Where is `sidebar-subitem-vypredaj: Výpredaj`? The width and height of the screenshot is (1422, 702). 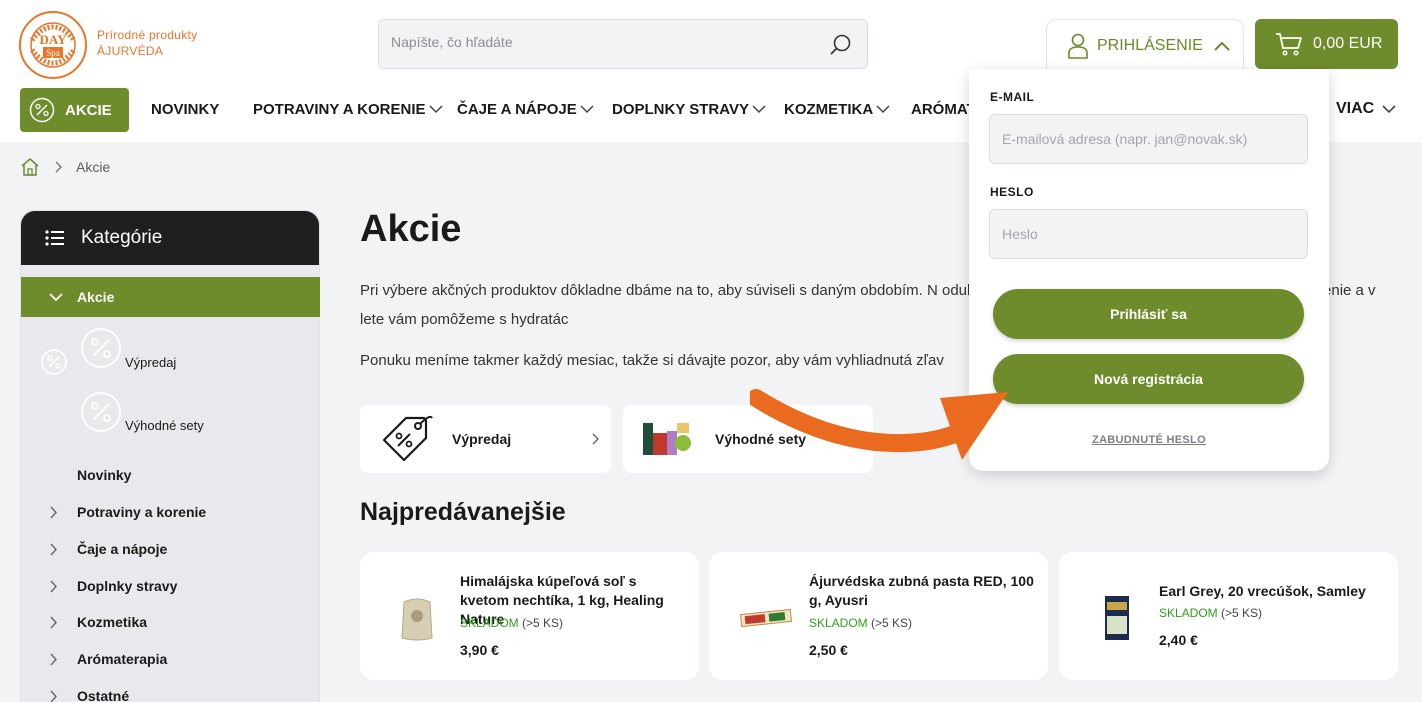
sidebar-subitem-vypredaj: Výpredaj is located at coordinates (150, 362).